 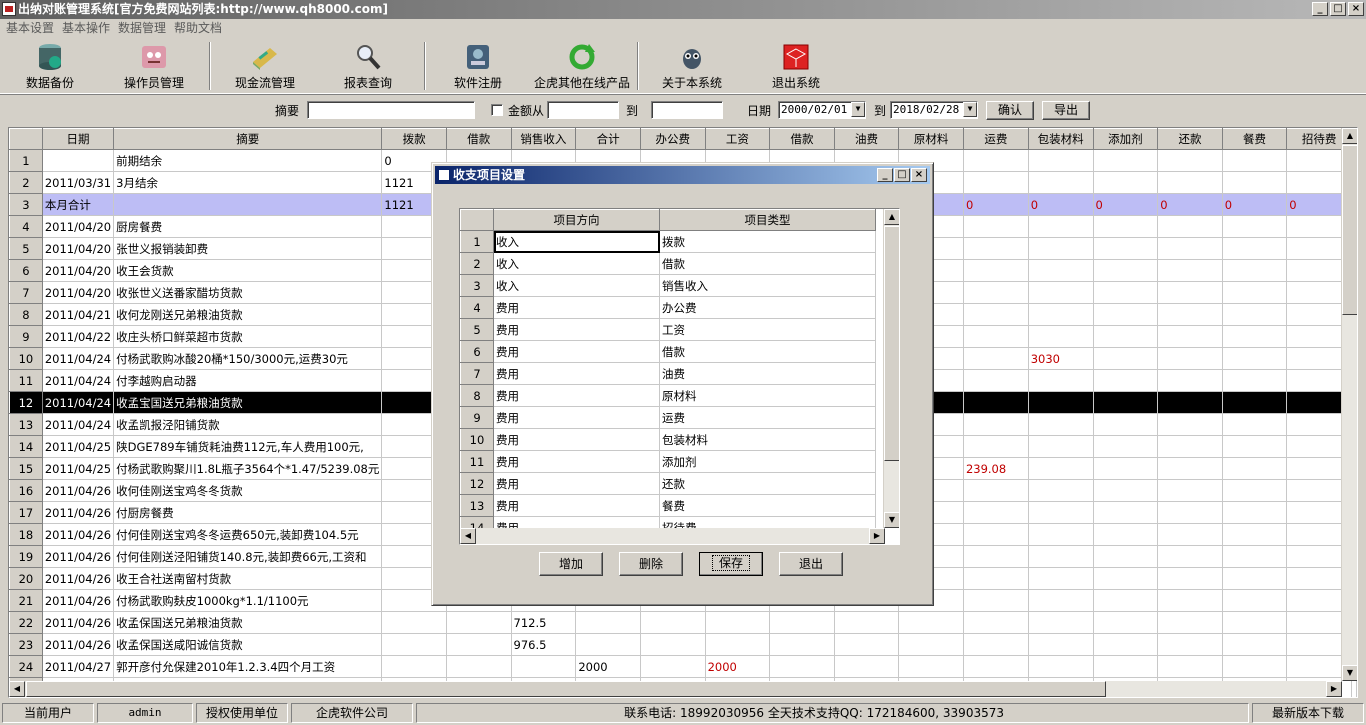 What do you see at coordinates (1190, 204) in the screenshot?
I see `table-cell: 0` at bounding box center [1190, 204].